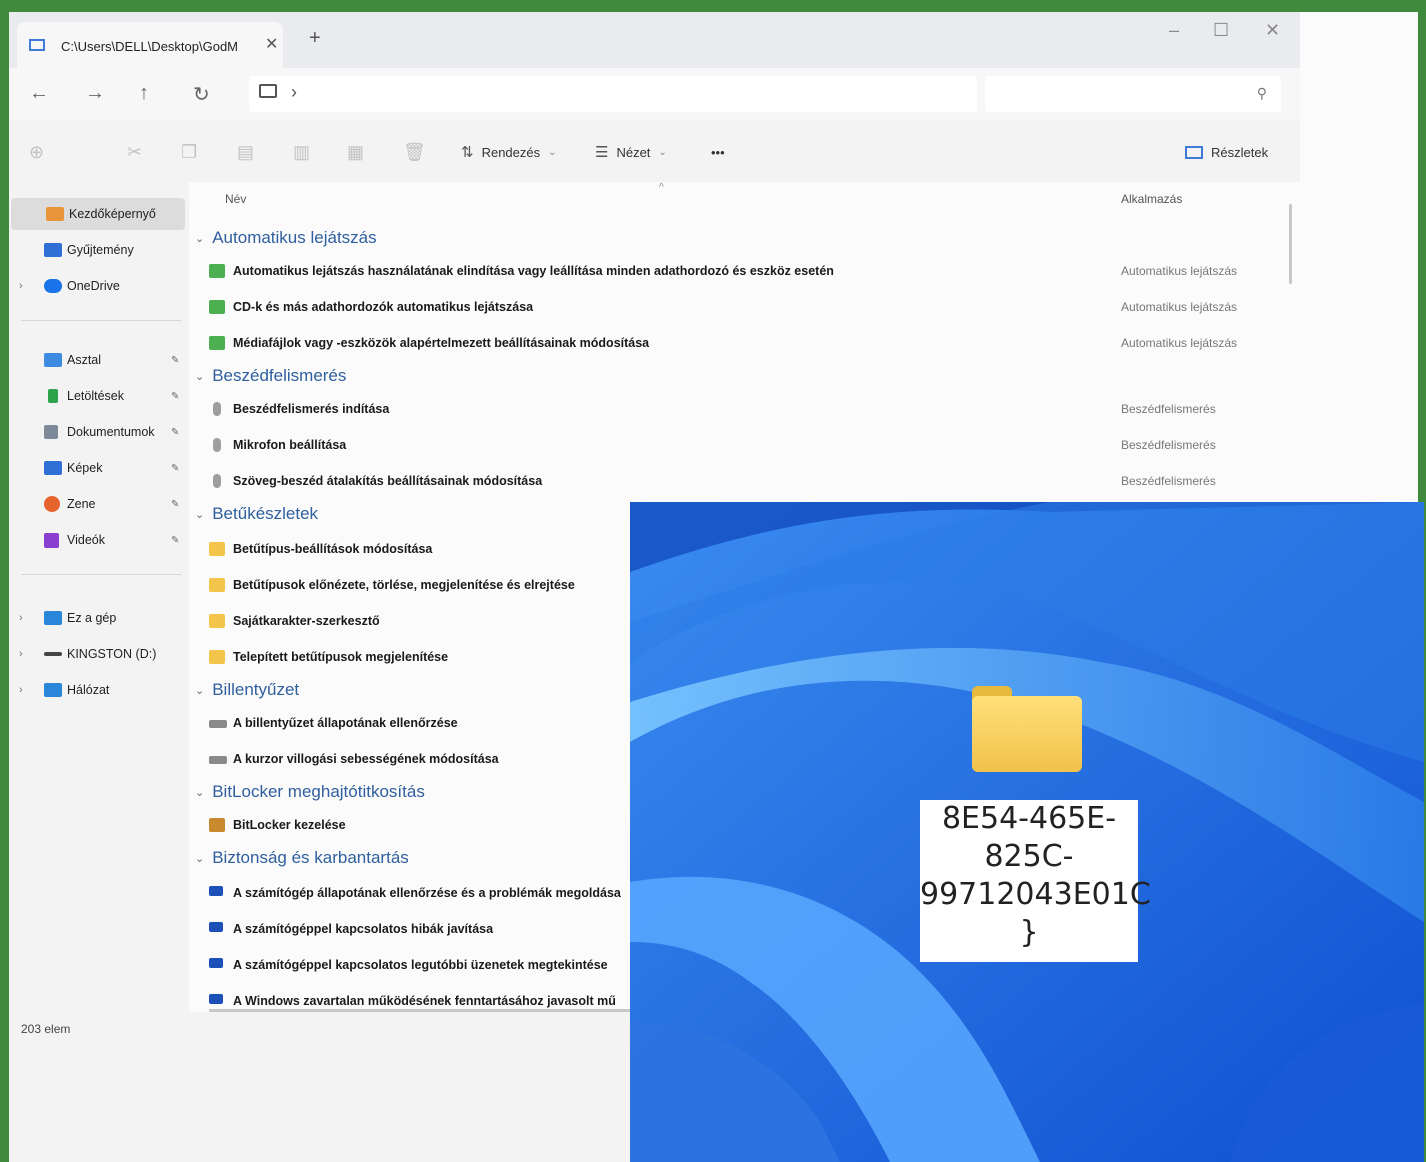  I want to click on group-header: ⌄ Biztonság és karbantartás, so click(302, 858).